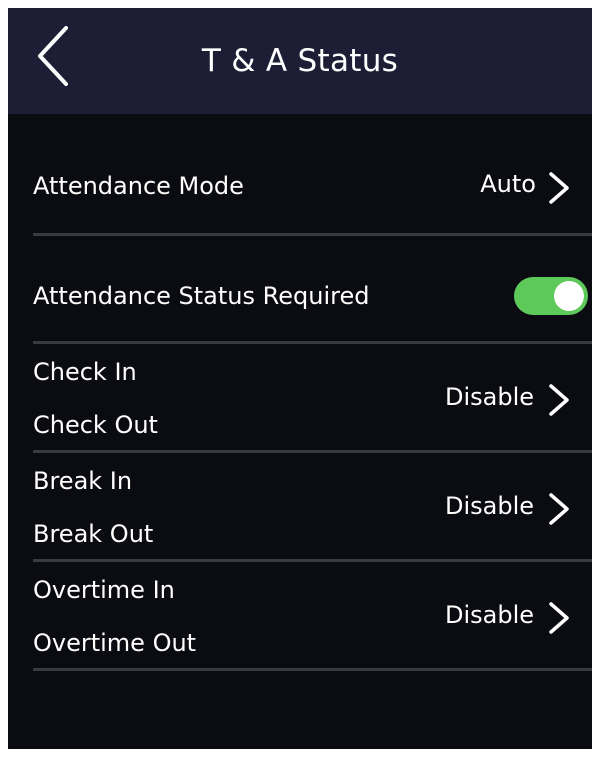 This screenshot has width=600, height=757. Describe the element at coordinates (300, 506) in the screenshot. I see `break-in-out-row: Break In Break Out Disable` at that location.